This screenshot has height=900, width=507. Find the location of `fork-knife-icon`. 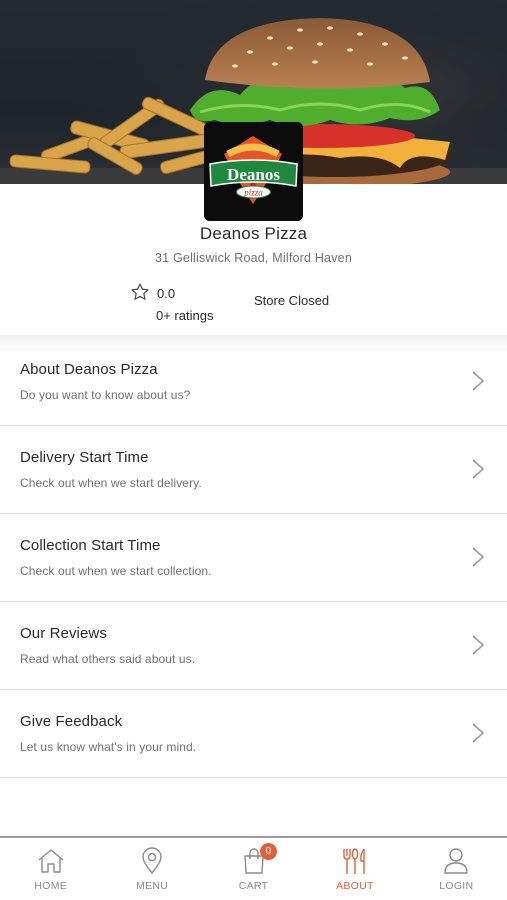

fork-knife-icon is located at coordinates (354, 861).